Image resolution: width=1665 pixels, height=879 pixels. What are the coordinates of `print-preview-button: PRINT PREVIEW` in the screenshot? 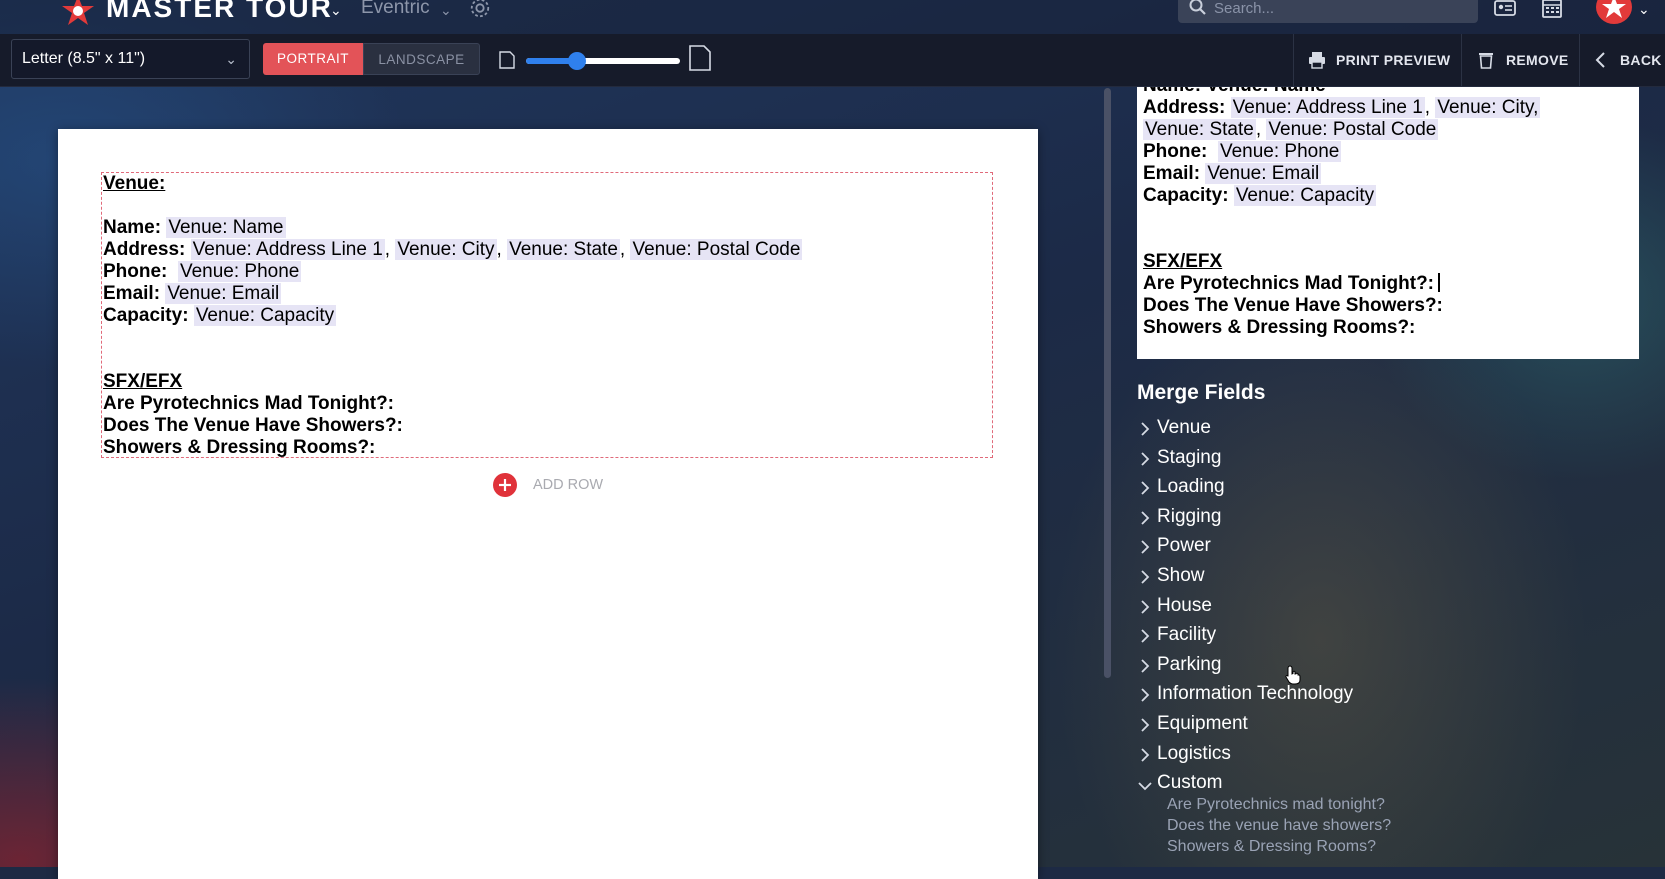 It's located at (1377, 60).